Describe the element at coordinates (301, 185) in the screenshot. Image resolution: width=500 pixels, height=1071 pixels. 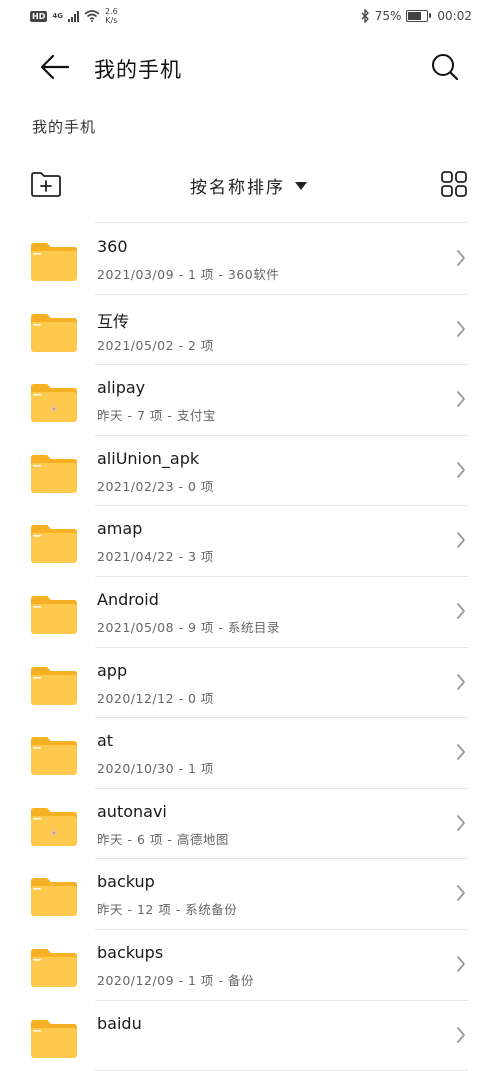
I see `caret-down-icon` at that location.